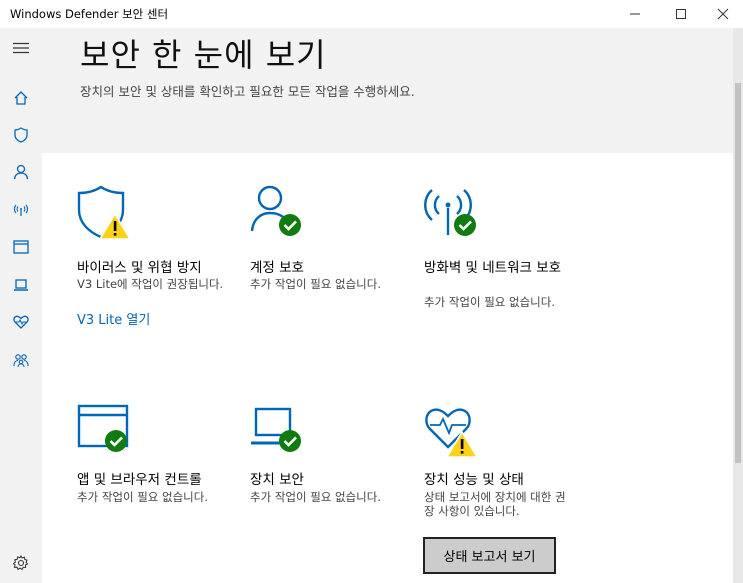 This screenshot has width=743, height=583. I want to click on page-title: 보안 한 눈에 보기, so click(203, 55).